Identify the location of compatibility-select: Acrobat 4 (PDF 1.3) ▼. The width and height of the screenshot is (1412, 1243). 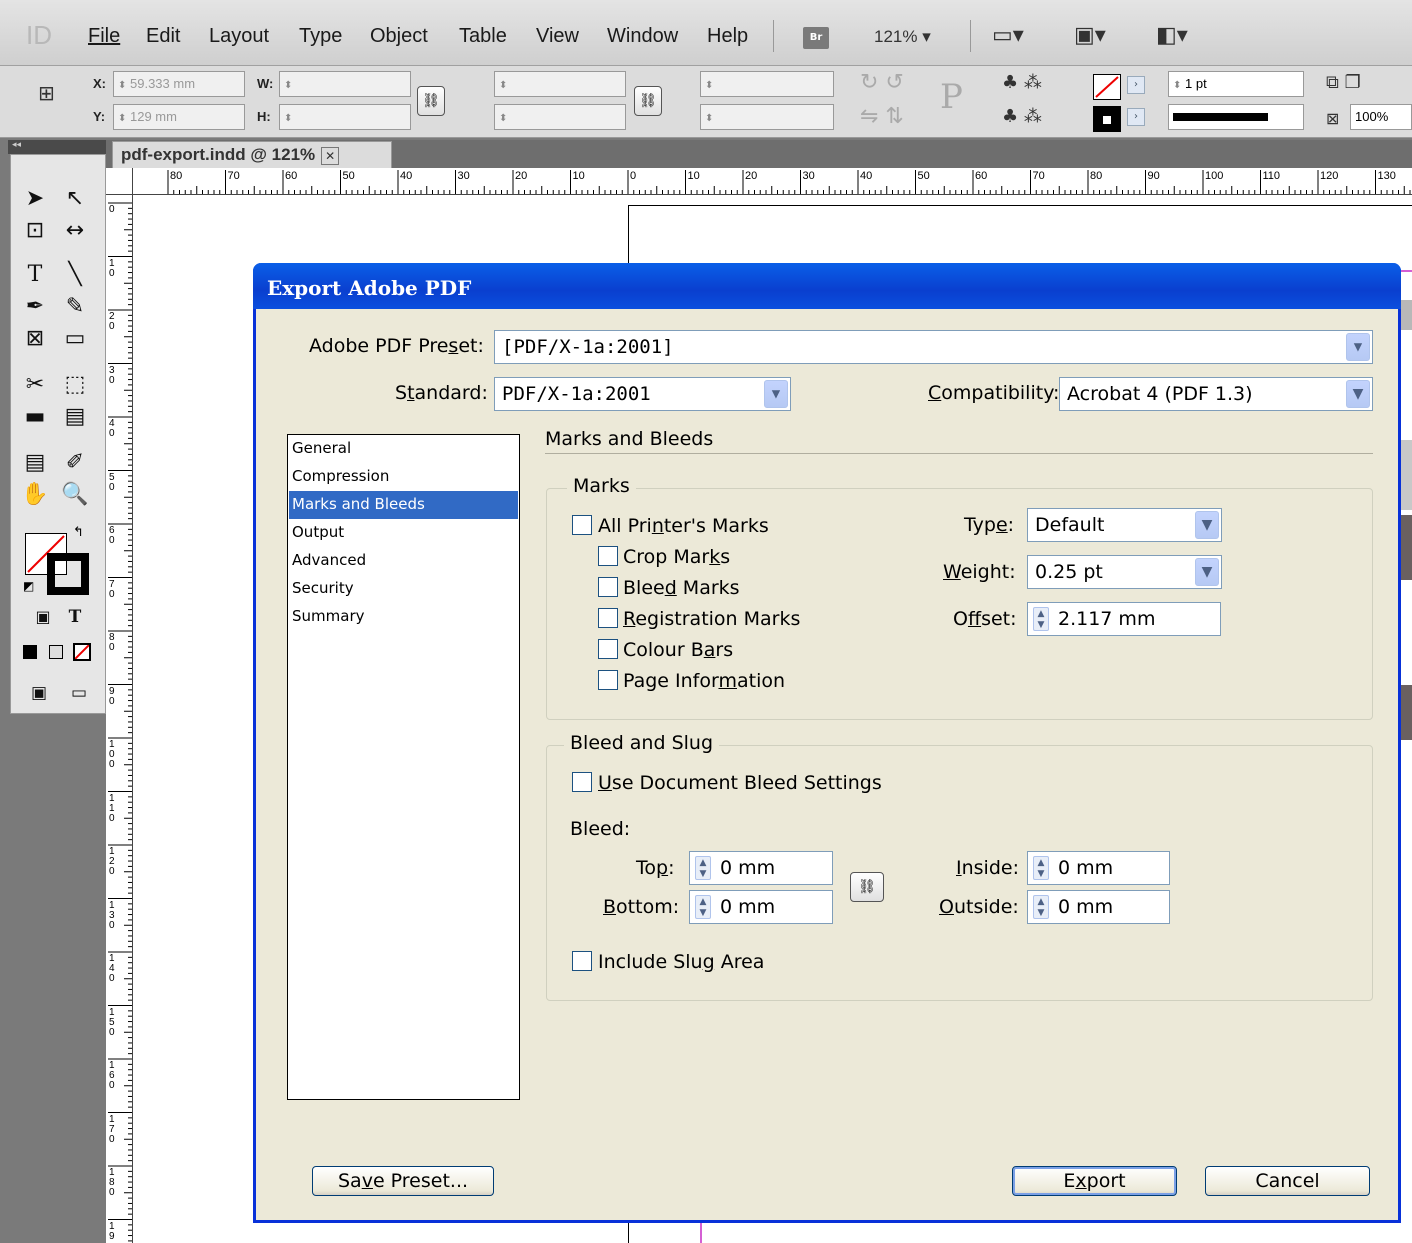
(1216, 394).